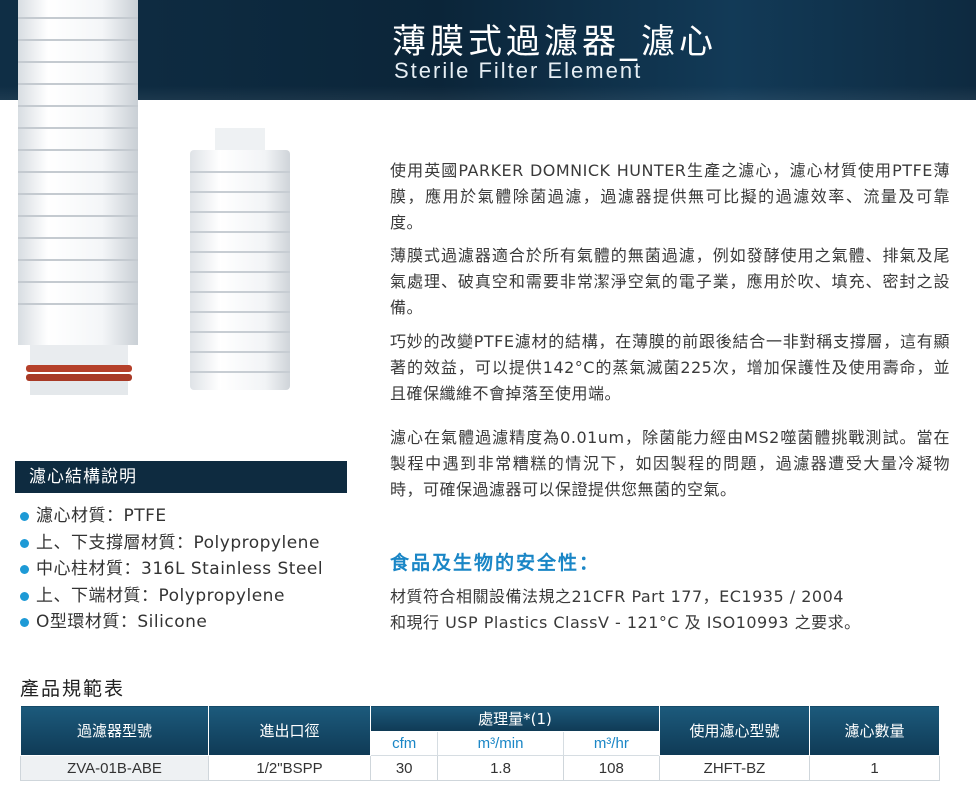  I want to click on list-item-text: 濾心材質：PTFE, so click(101, 516).